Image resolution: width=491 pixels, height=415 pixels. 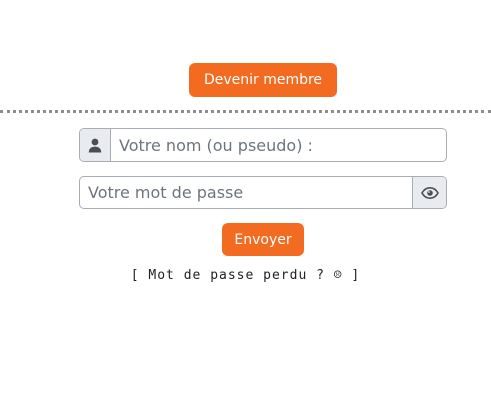 I want to click on password-field-group, so click(x=263, y=192).